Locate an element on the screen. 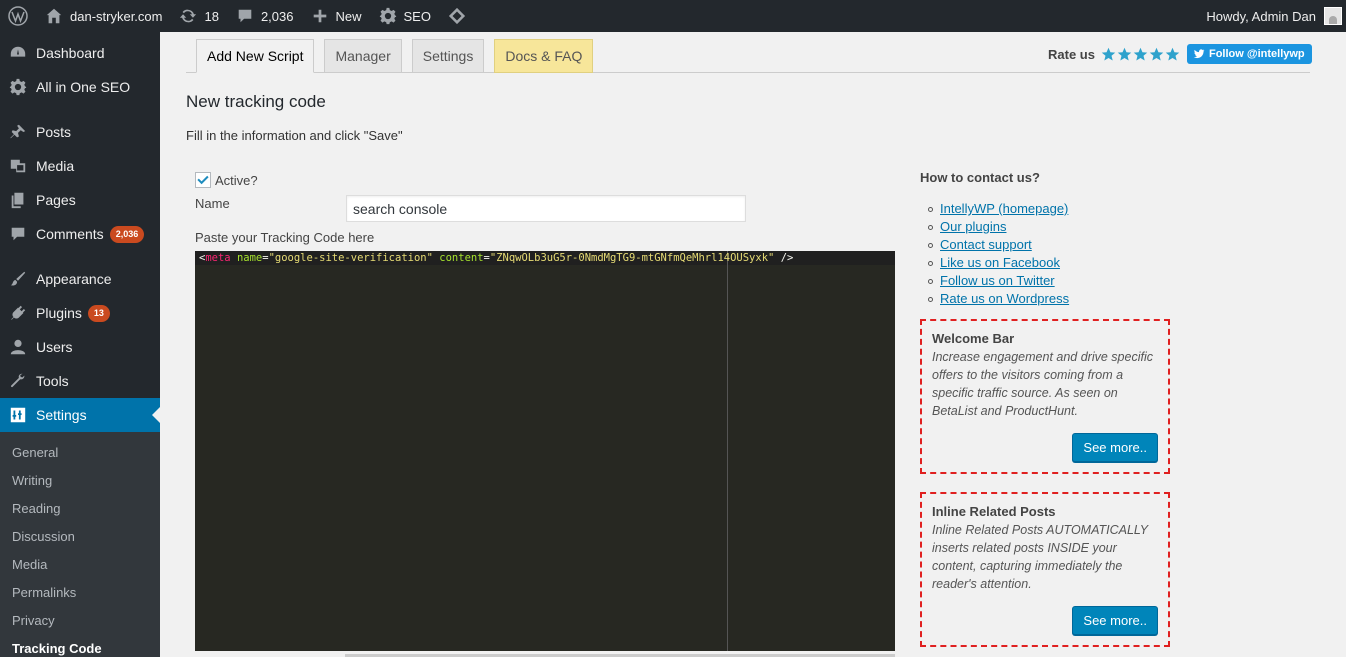  sidebar-item-users: Users is located at coordinates (80, 347).